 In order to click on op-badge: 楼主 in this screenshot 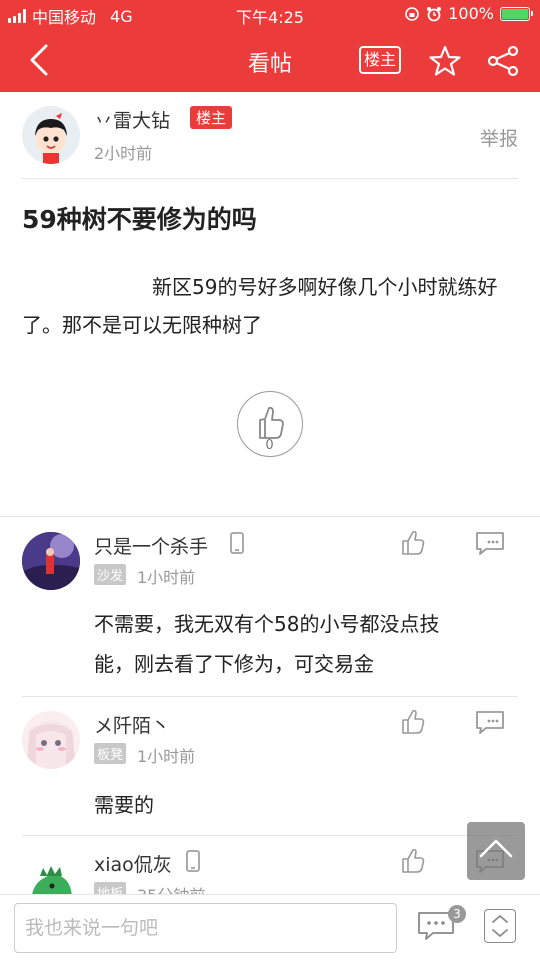, I will do `click(211, 117)`.